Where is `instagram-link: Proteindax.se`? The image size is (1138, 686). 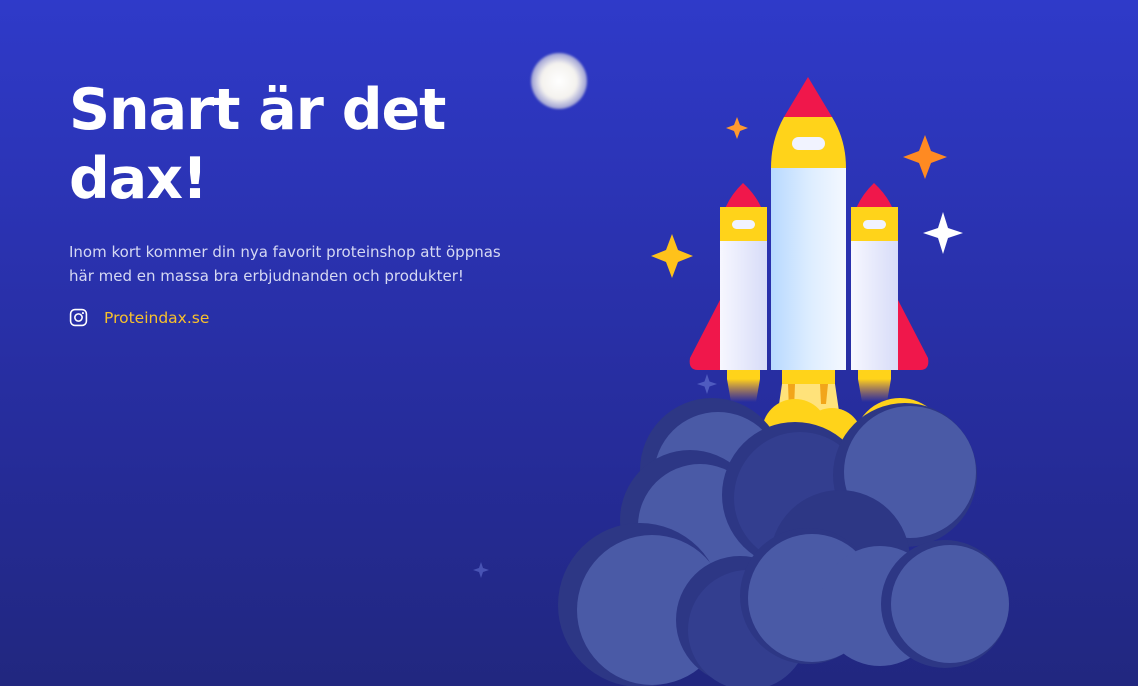
instagram-link: Proteindax.se is located at coordinates (156, 318).